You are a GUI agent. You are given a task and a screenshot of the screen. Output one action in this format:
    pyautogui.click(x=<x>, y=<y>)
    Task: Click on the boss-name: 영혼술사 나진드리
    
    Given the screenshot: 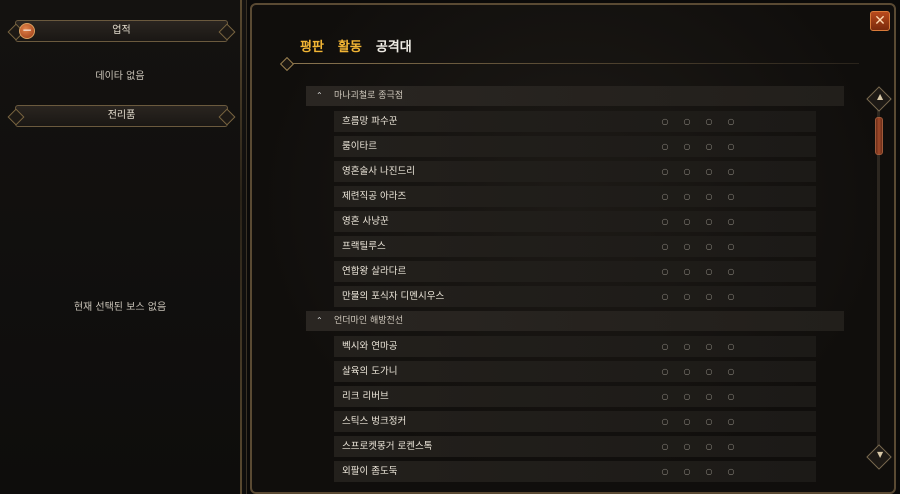 What is the action you would take?
    pyautogui.click(x=378, y=171)
    